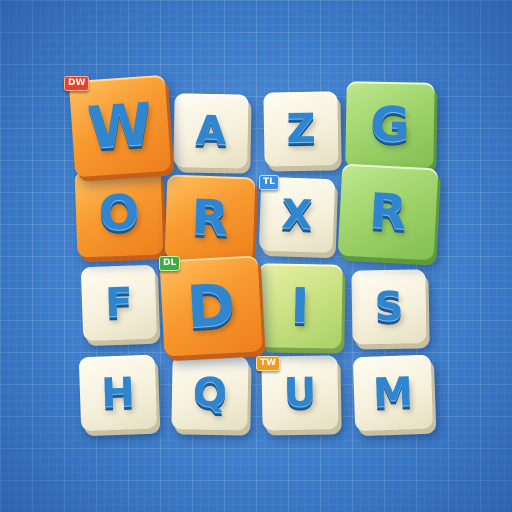 Image resolution: width=512 pixels, height=512 pixels. What do you see at coordinates (170, 263) in the screenshot?
I see `double-letter-badge: DL` at bounding box center [170, 263].